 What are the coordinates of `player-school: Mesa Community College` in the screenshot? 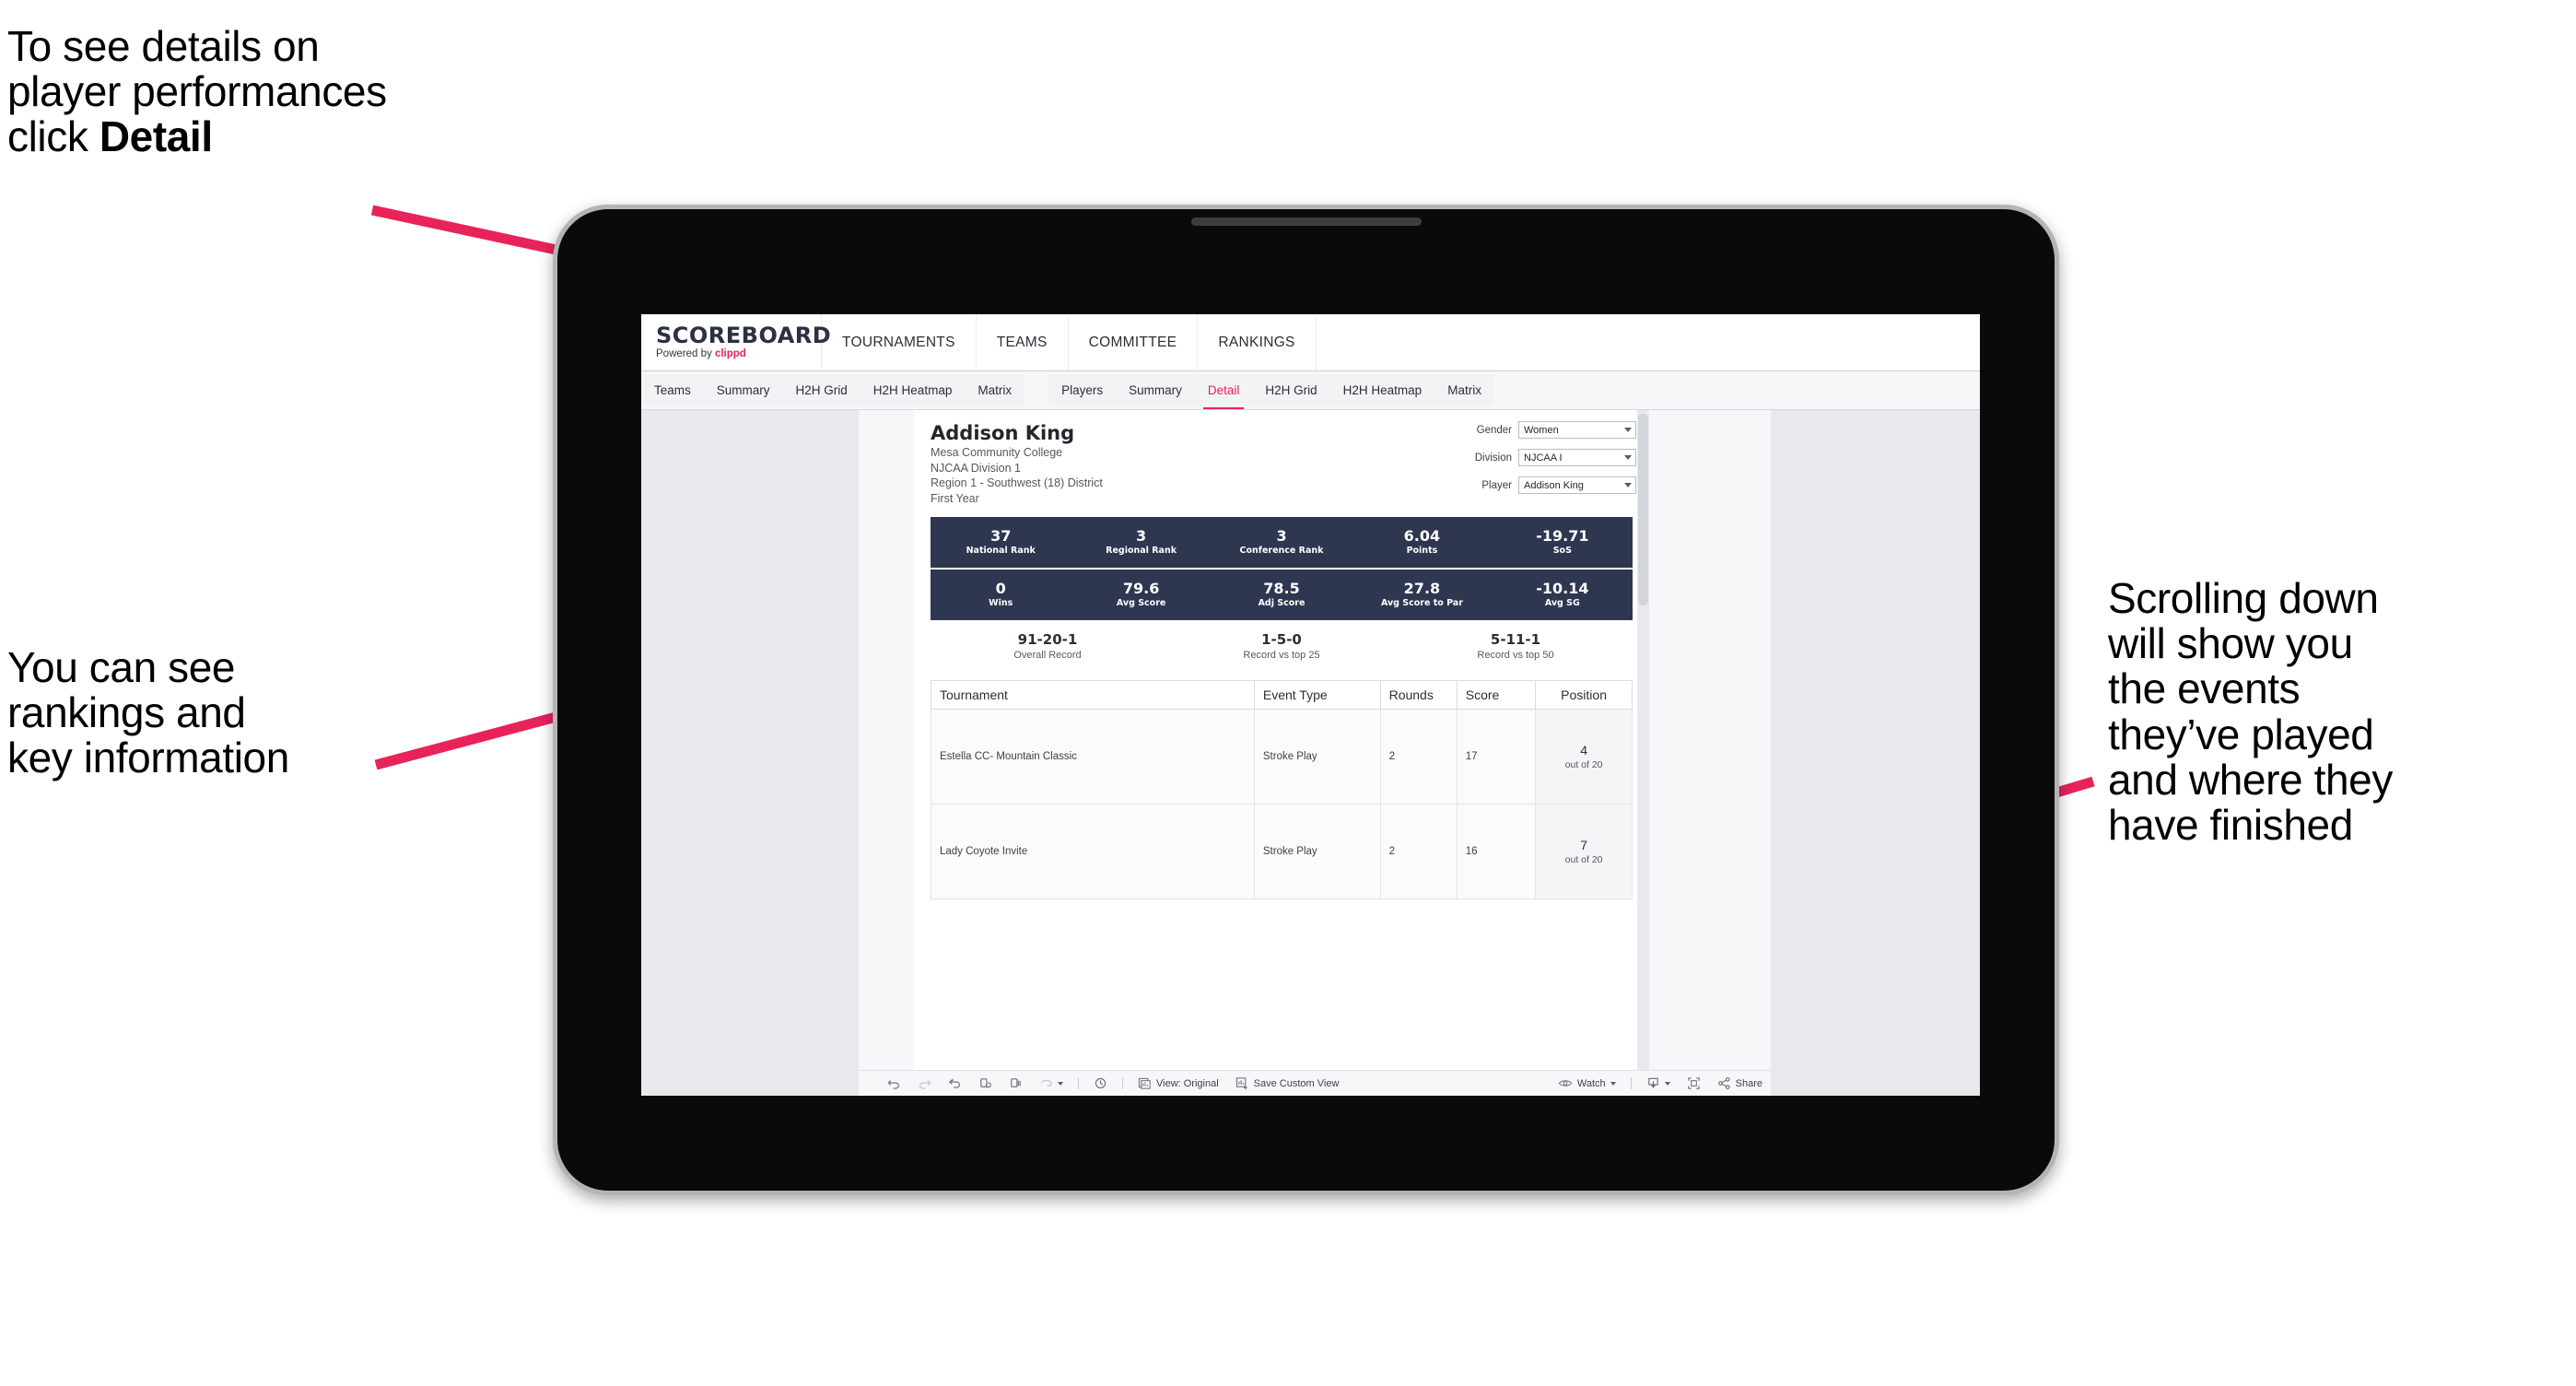 It's located at (997, 453).